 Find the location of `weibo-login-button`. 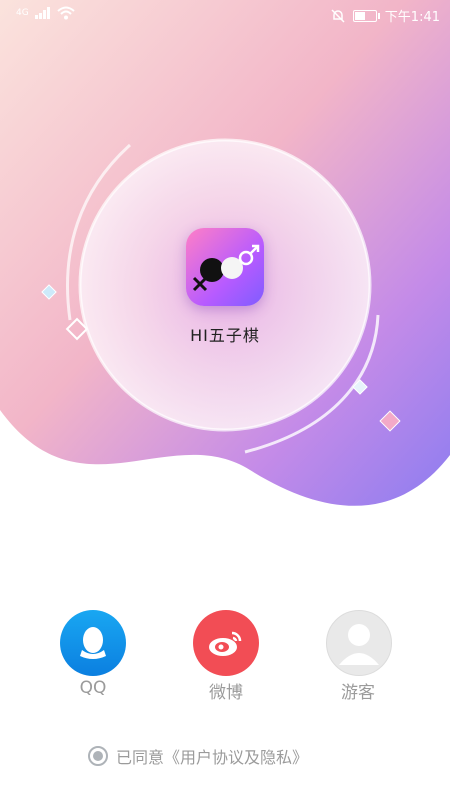

weibo-login-button is located at coordinates (226, 643).